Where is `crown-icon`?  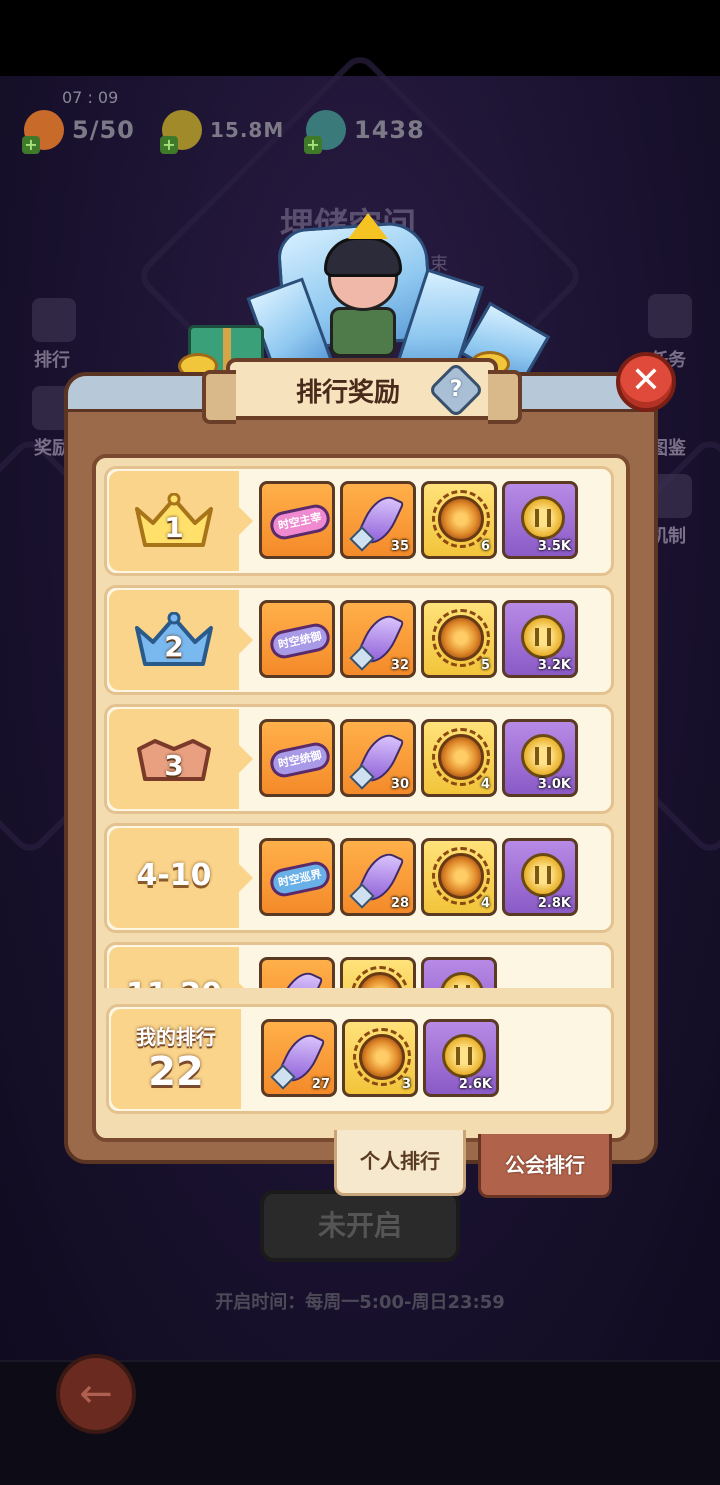
crown-icon is located at coordinates (368, 226).